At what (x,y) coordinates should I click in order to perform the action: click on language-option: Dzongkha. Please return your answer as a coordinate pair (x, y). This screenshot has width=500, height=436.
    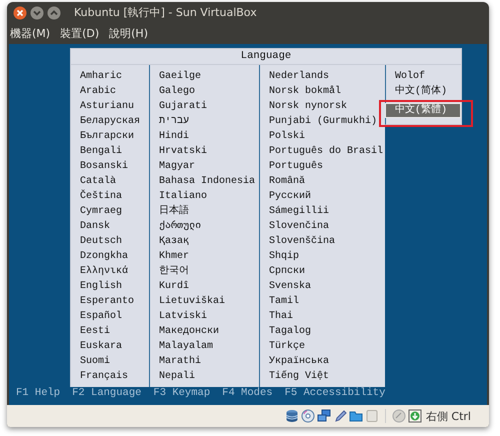
    Looking at the image, I should click on (110, 256).